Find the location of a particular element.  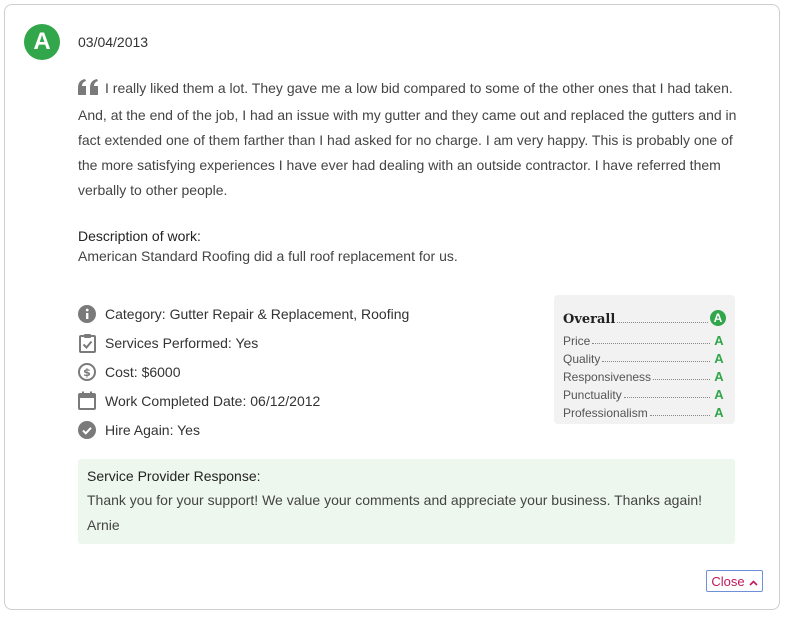

calendar-icon is located at coordinates (87, 401).